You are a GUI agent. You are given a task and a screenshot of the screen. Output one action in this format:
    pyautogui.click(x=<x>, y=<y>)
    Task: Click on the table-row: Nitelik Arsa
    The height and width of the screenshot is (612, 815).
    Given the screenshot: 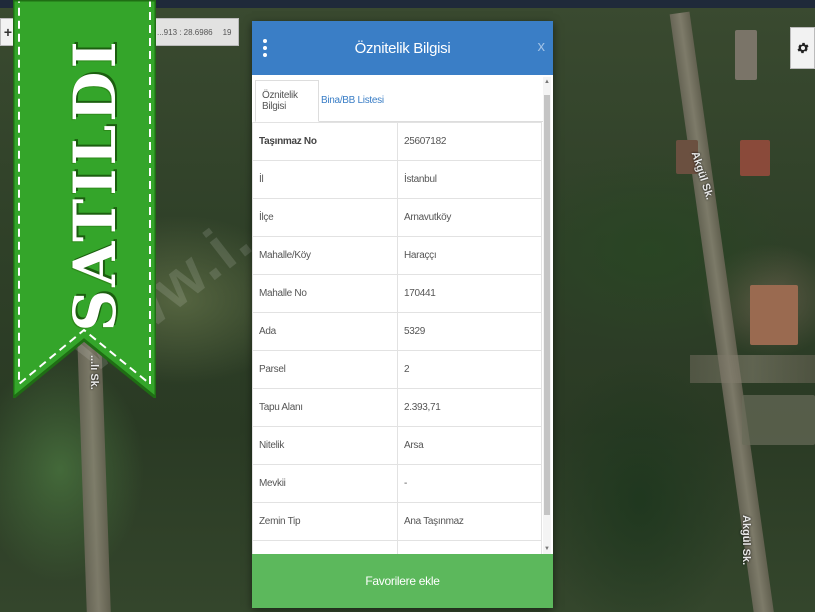 What is the action you would take?
    pyautogui.click(x=397, y=445)
    